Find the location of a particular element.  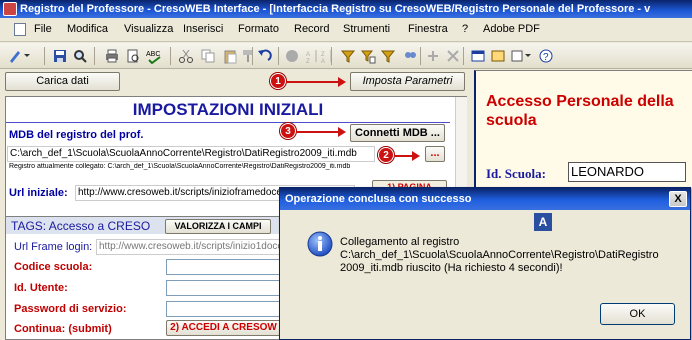

toolbar: ABC AZ ZA ? is located at coordinates (346, 56).